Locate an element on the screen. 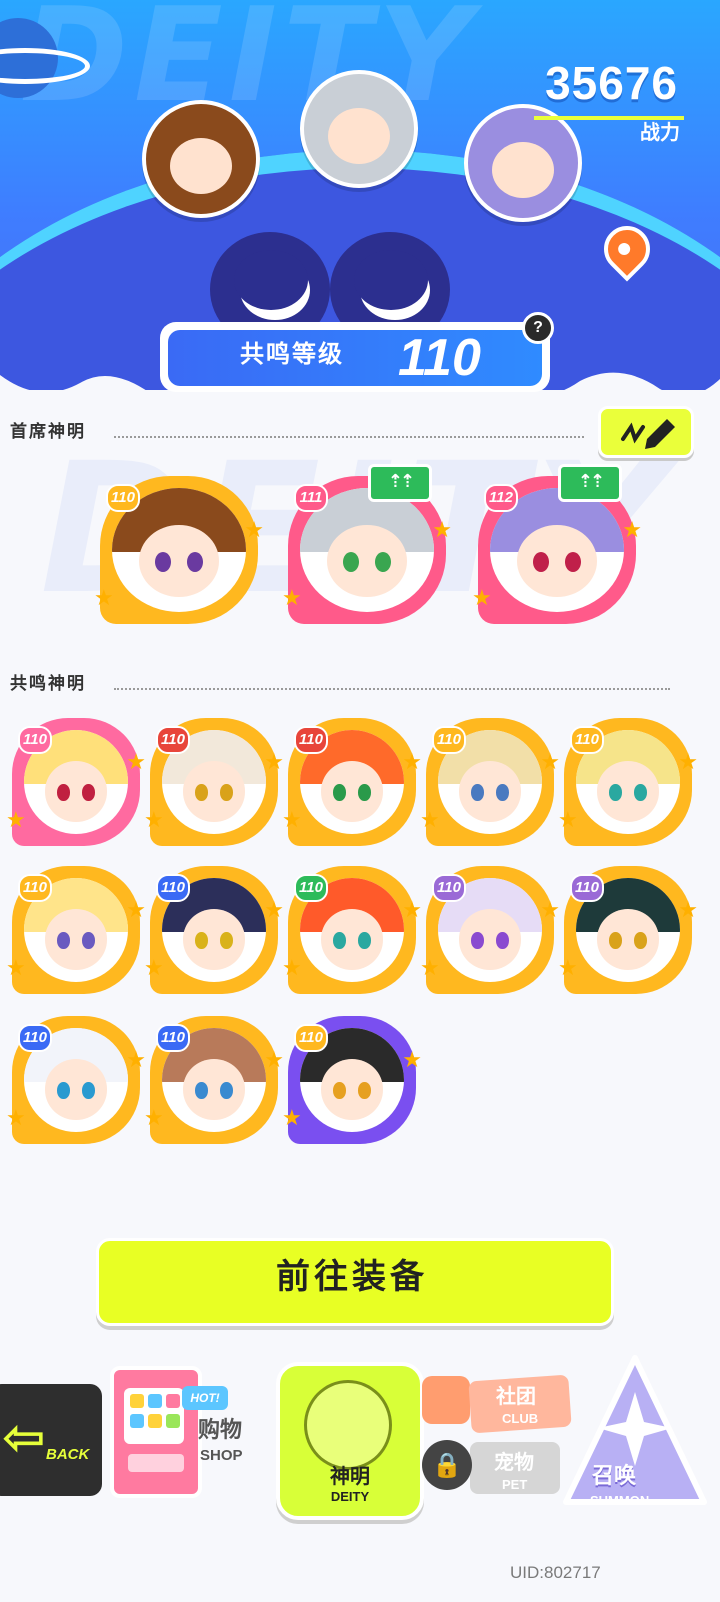 The width and height of the screenshot is (720, 1602). pencil-icon is located at coordinates (648, 434).